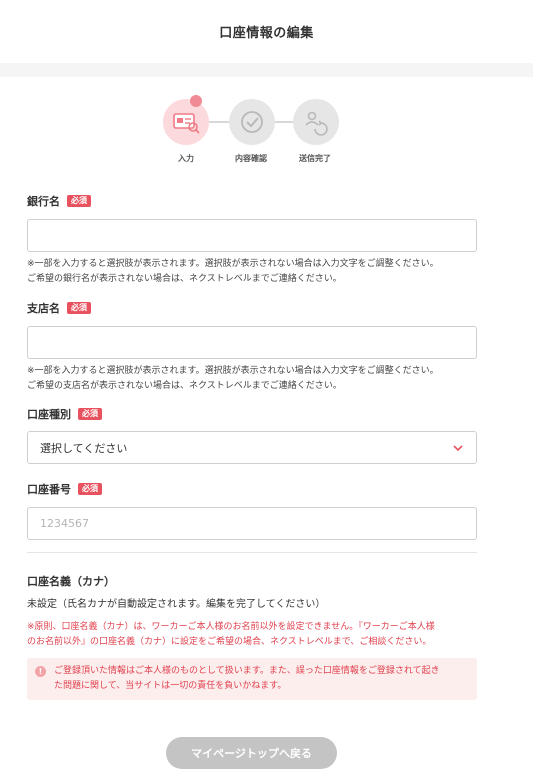 This screenshot has width=533, height=774. I want to click on bank-name-label-text: 銀行名, so click(43, 201).